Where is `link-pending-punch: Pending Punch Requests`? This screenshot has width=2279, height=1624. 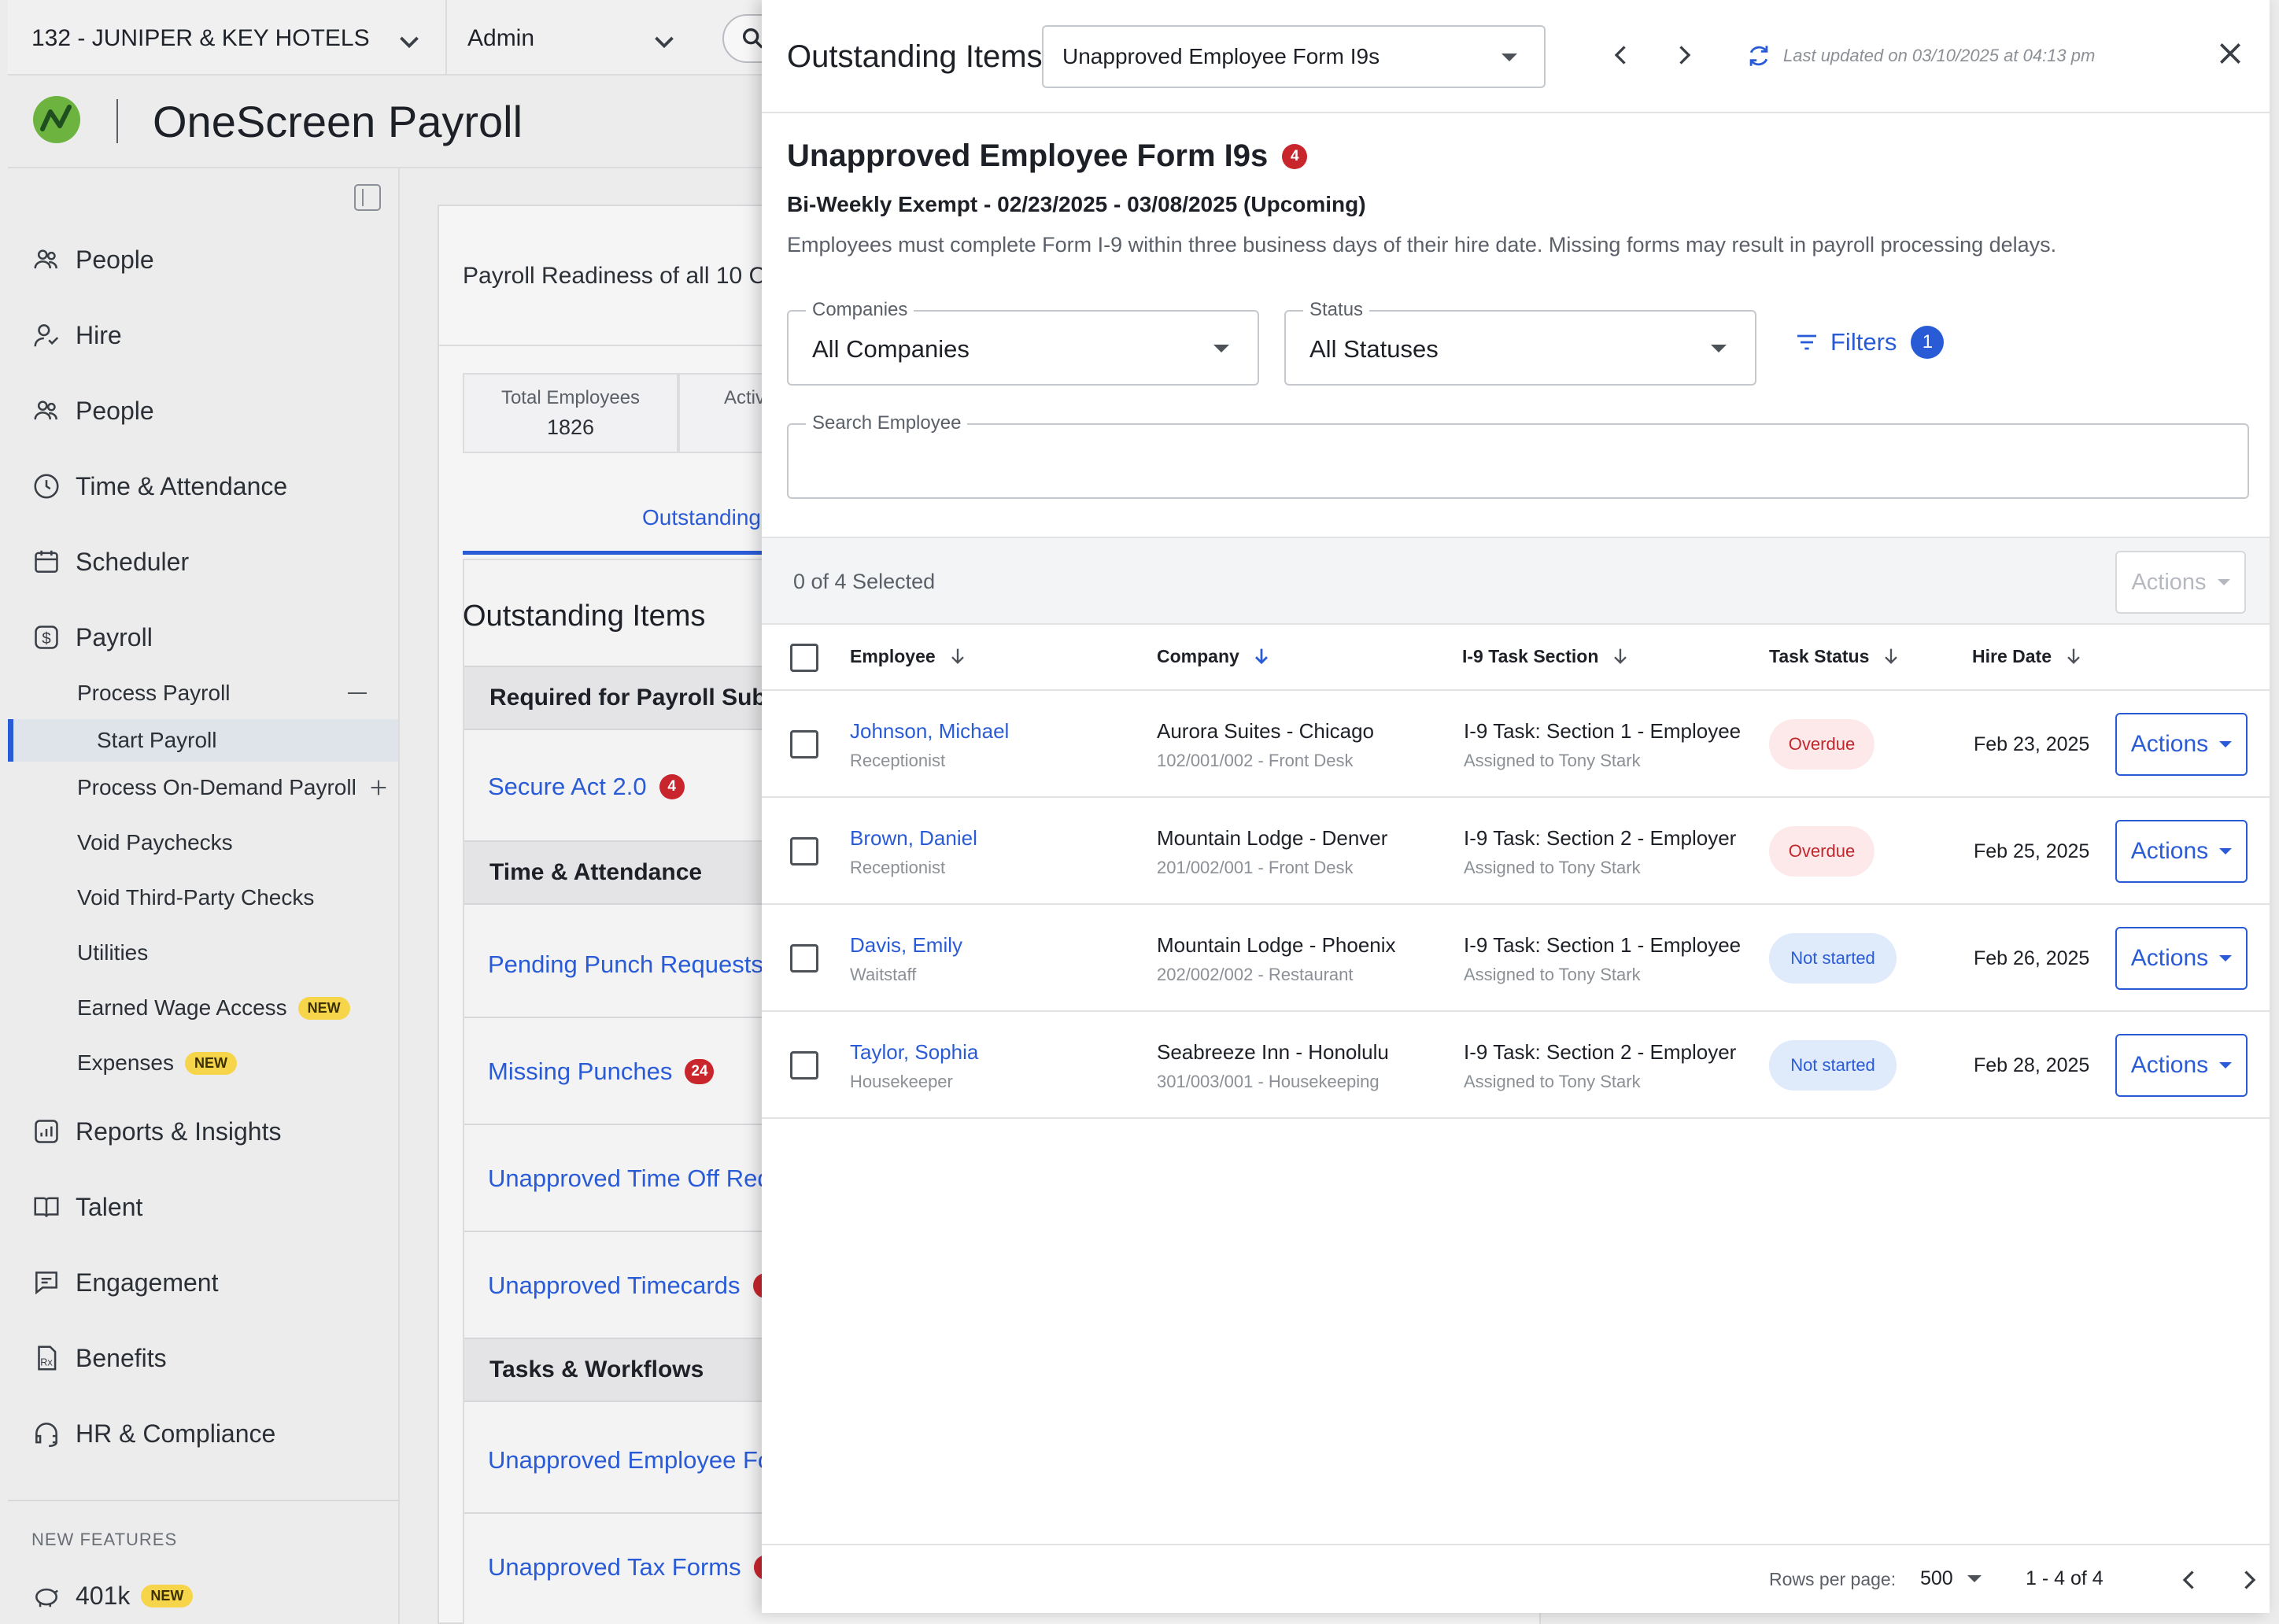
link-pending-punch: Pending Punch Requests is located at coordinates (625, 964).